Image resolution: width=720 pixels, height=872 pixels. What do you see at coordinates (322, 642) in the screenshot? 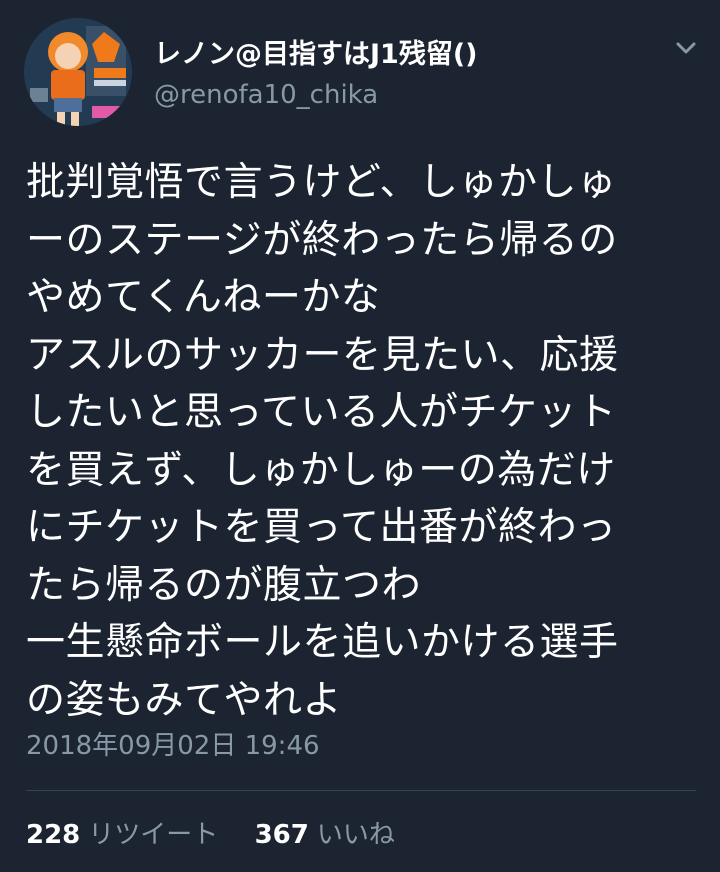
I see `tweet-text-line: 一生懸命ボールを追いかける選手` at bounding box center [322, 642].